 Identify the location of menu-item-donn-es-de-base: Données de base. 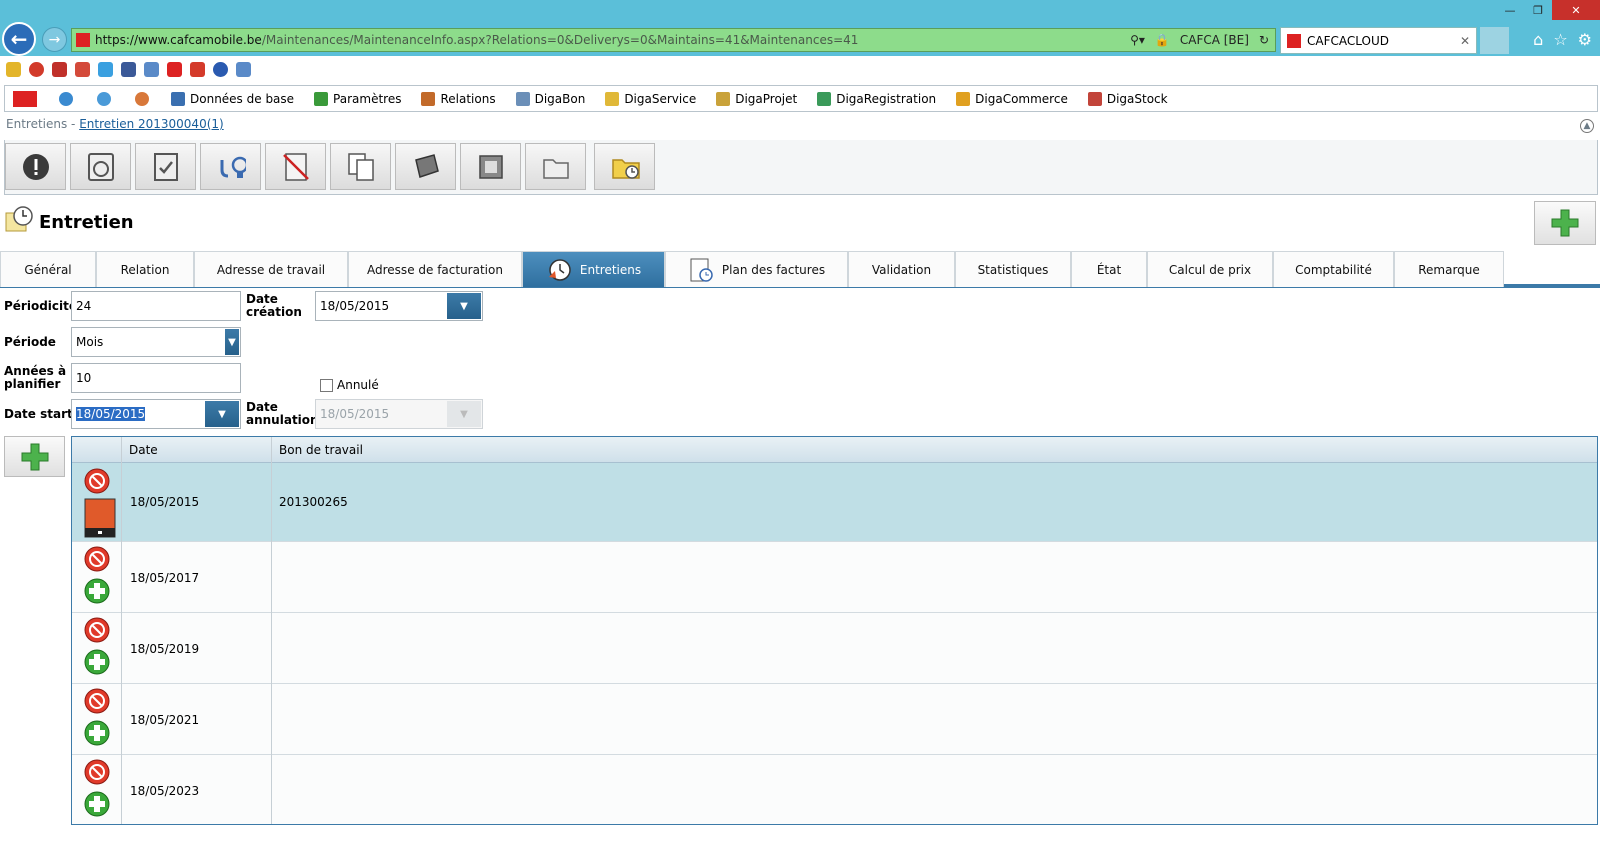
(232, 98).